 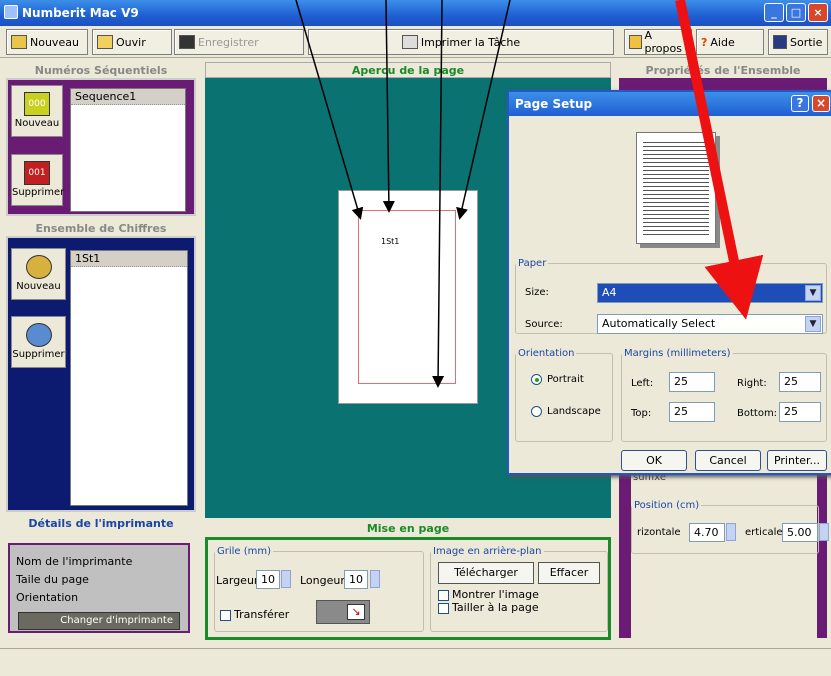 I want to click on dialog-title-bar: Page Setup ? ×, so click(x=670, y=104).